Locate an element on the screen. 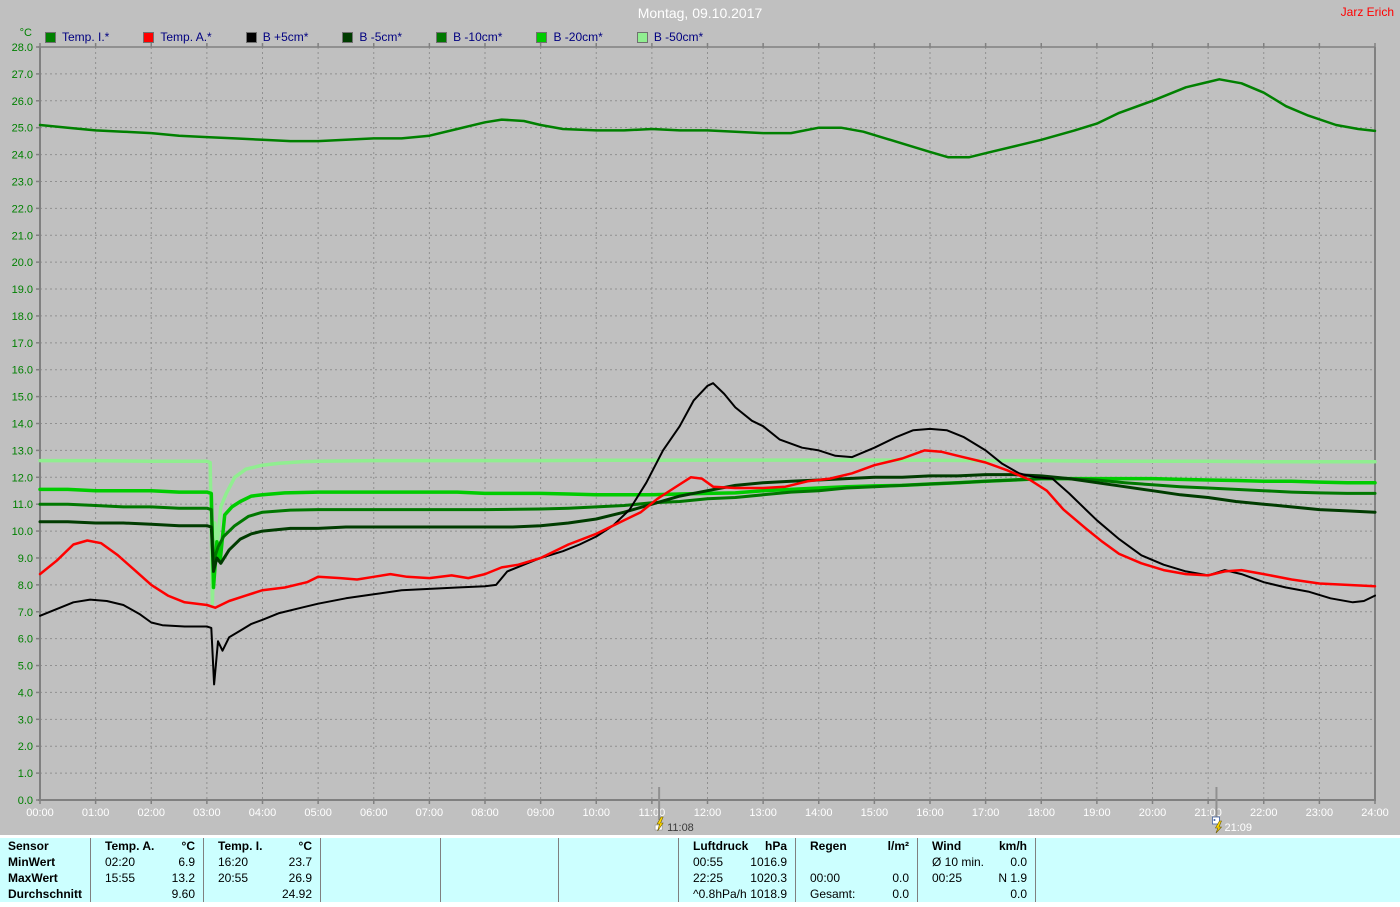  table-cell-row: ^0.8hPa/h 1018.9 is located at coordinates (737, 894).